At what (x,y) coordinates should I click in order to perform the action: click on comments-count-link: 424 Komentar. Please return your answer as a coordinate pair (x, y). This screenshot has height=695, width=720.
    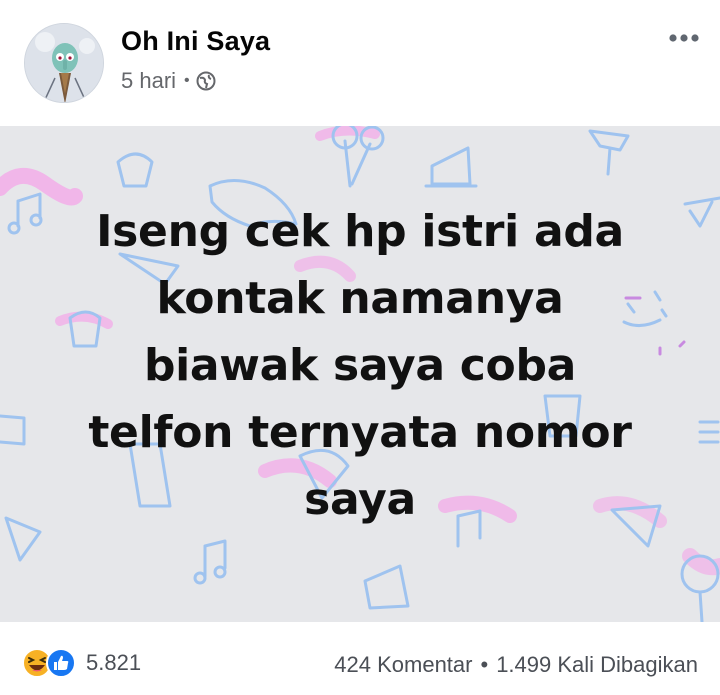
    Looking at the image, I should click on (403, 665).